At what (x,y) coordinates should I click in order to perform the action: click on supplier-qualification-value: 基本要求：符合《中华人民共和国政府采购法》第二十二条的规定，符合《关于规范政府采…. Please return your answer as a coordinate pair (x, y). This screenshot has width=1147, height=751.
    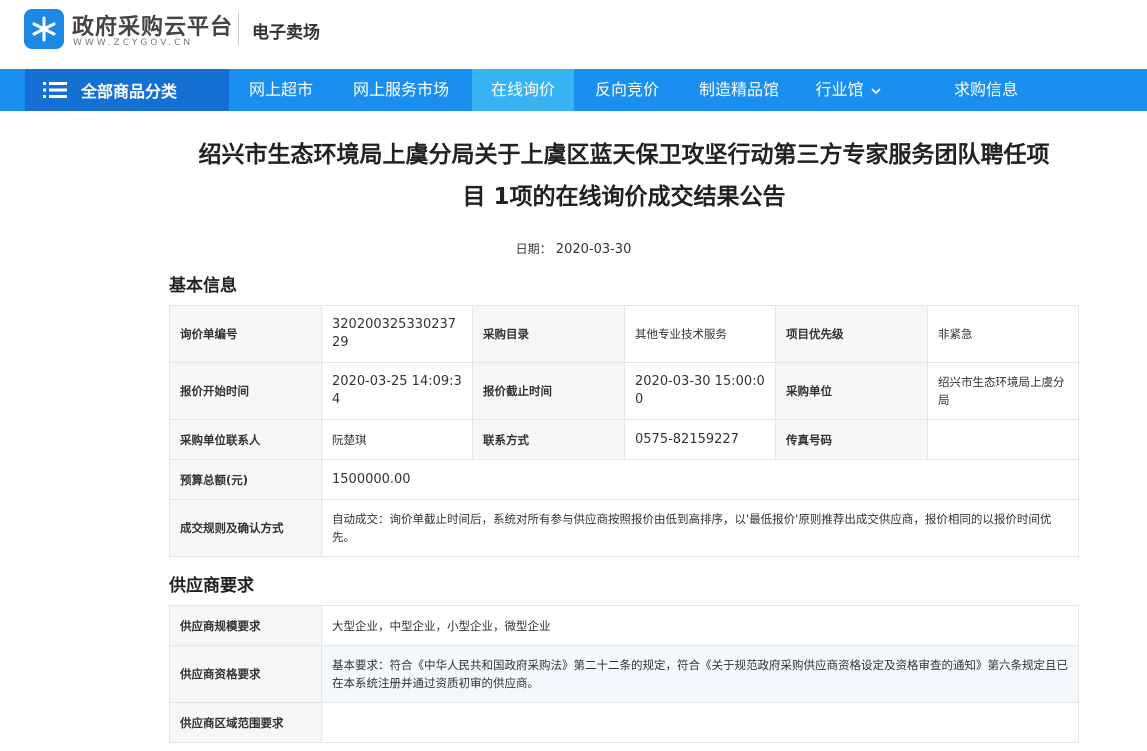
    Looking at the image, I should click on (700, 674).